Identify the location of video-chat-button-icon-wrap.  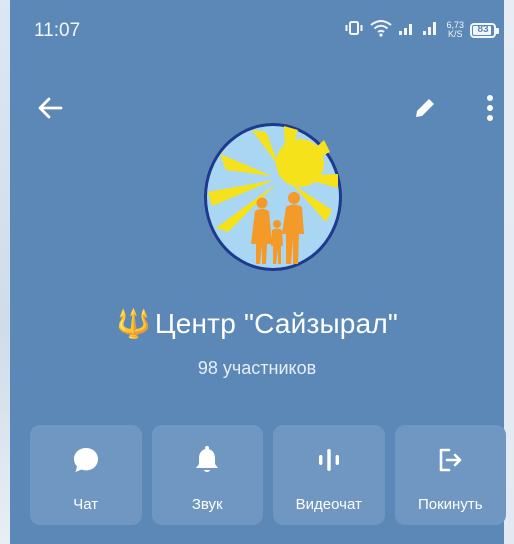
(329, 460).